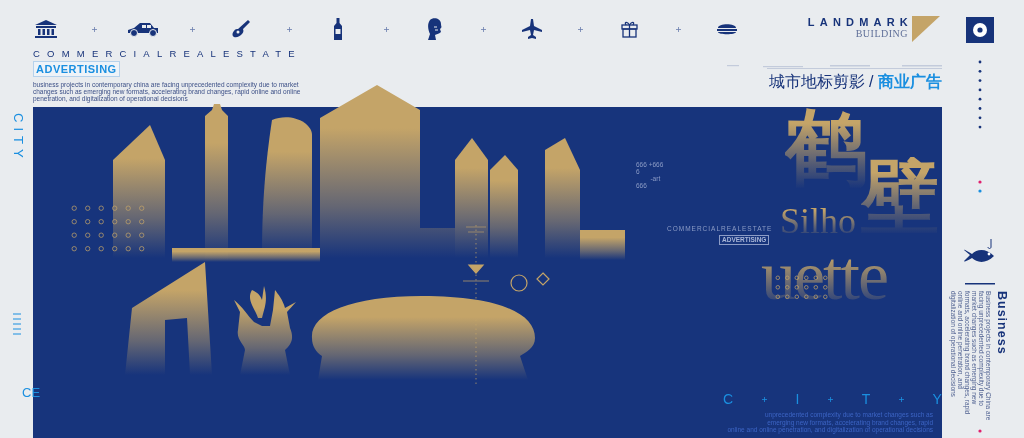 The width and height of the screenshot is (1024, 438). What do you see at coordinates (979, 30) in the screenshot?
I see `logo-icon` at bounding box center [979, 30].